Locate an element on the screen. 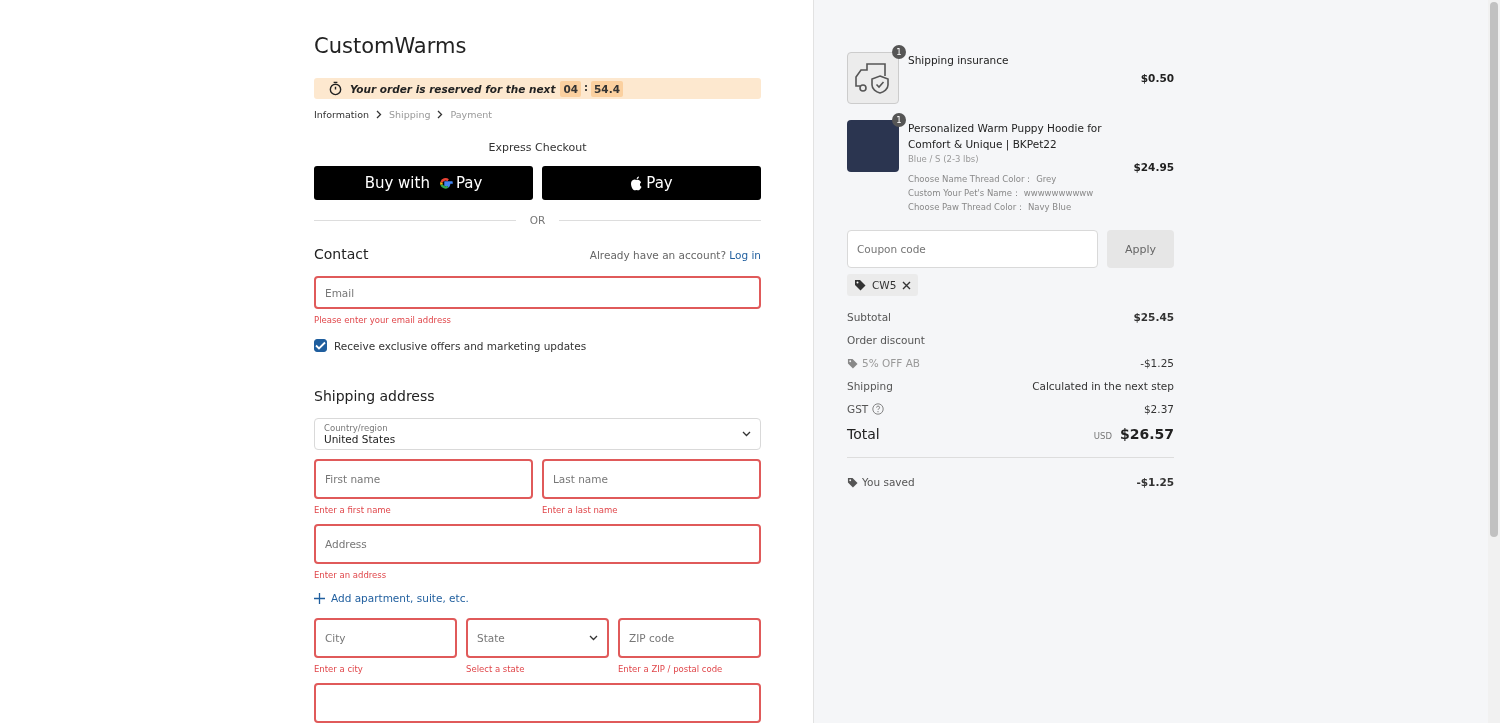 The image size is (1500, 723). timer-seconds: 54.4 is located at coordinates (607, 88).